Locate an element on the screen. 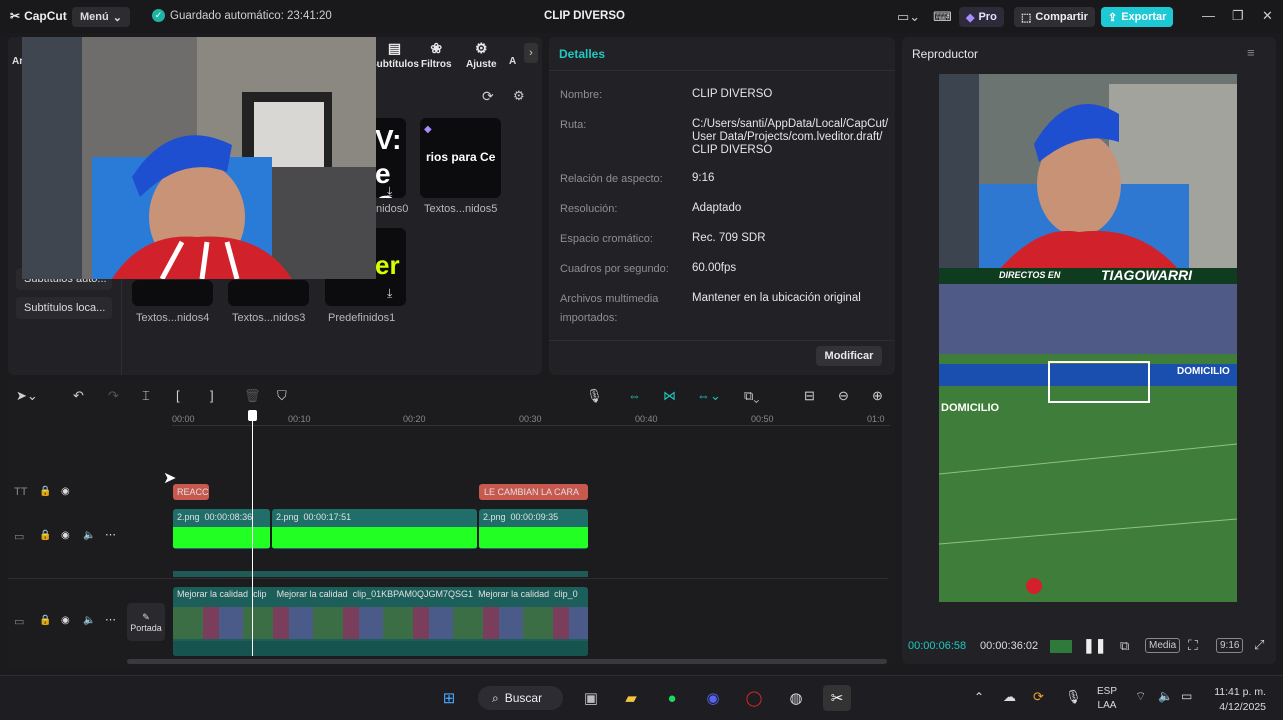  split-icon: ⌶ is located at coordinates (146, 396).